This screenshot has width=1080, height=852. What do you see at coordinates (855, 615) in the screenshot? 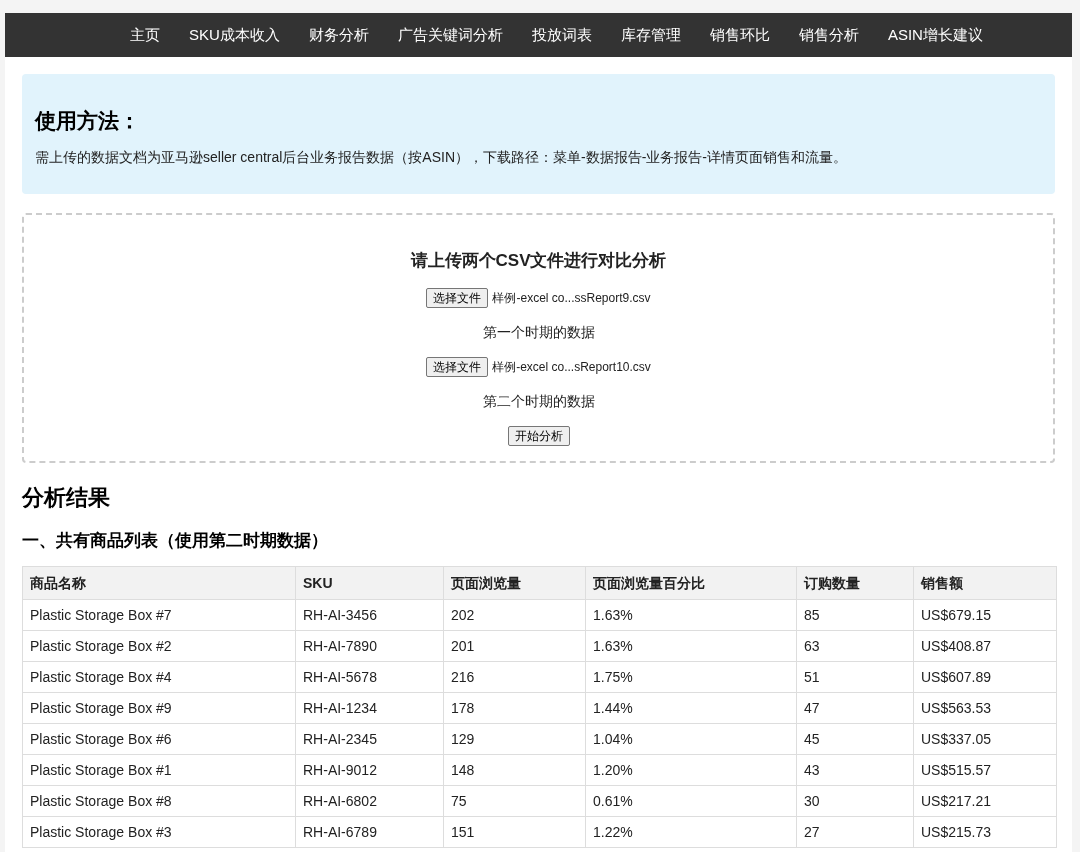
I see `table-cell: 85` at bounding box center [855, 615].